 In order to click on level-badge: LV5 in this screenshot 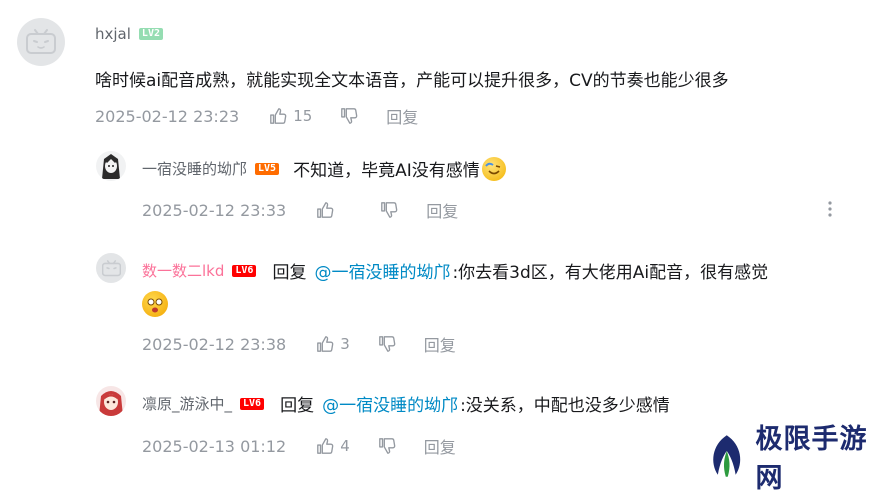, I will do `click(267, 169)`.